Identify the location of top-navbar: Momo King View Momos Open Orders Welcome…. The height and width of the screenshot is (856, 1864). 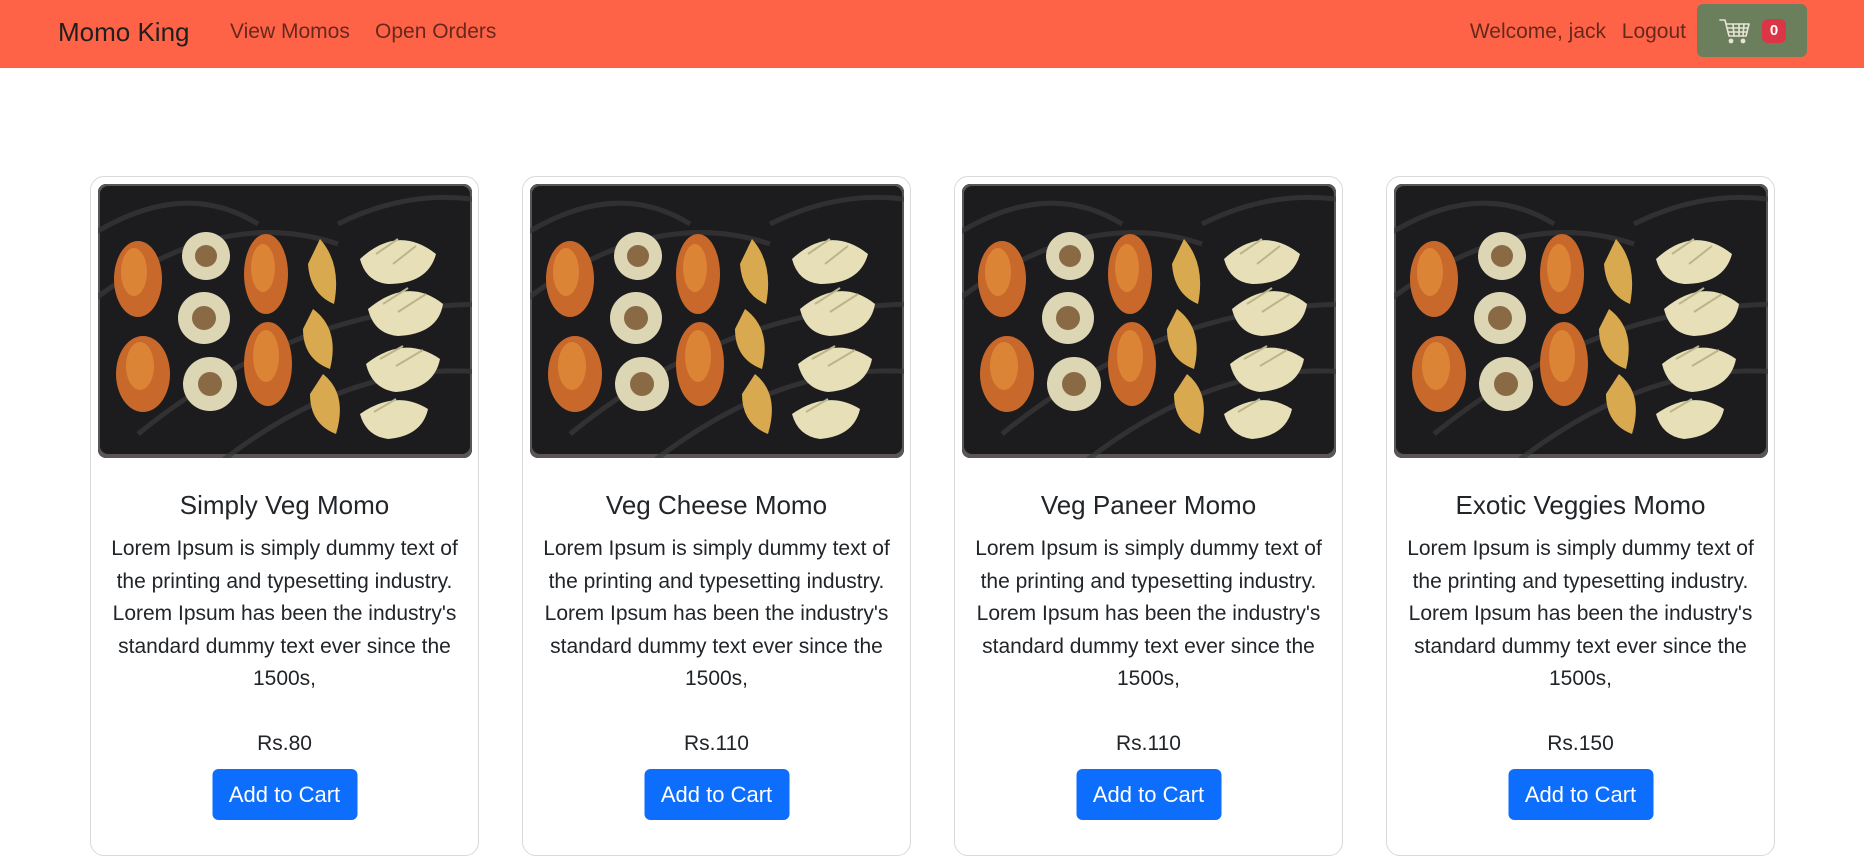
(932, 34).